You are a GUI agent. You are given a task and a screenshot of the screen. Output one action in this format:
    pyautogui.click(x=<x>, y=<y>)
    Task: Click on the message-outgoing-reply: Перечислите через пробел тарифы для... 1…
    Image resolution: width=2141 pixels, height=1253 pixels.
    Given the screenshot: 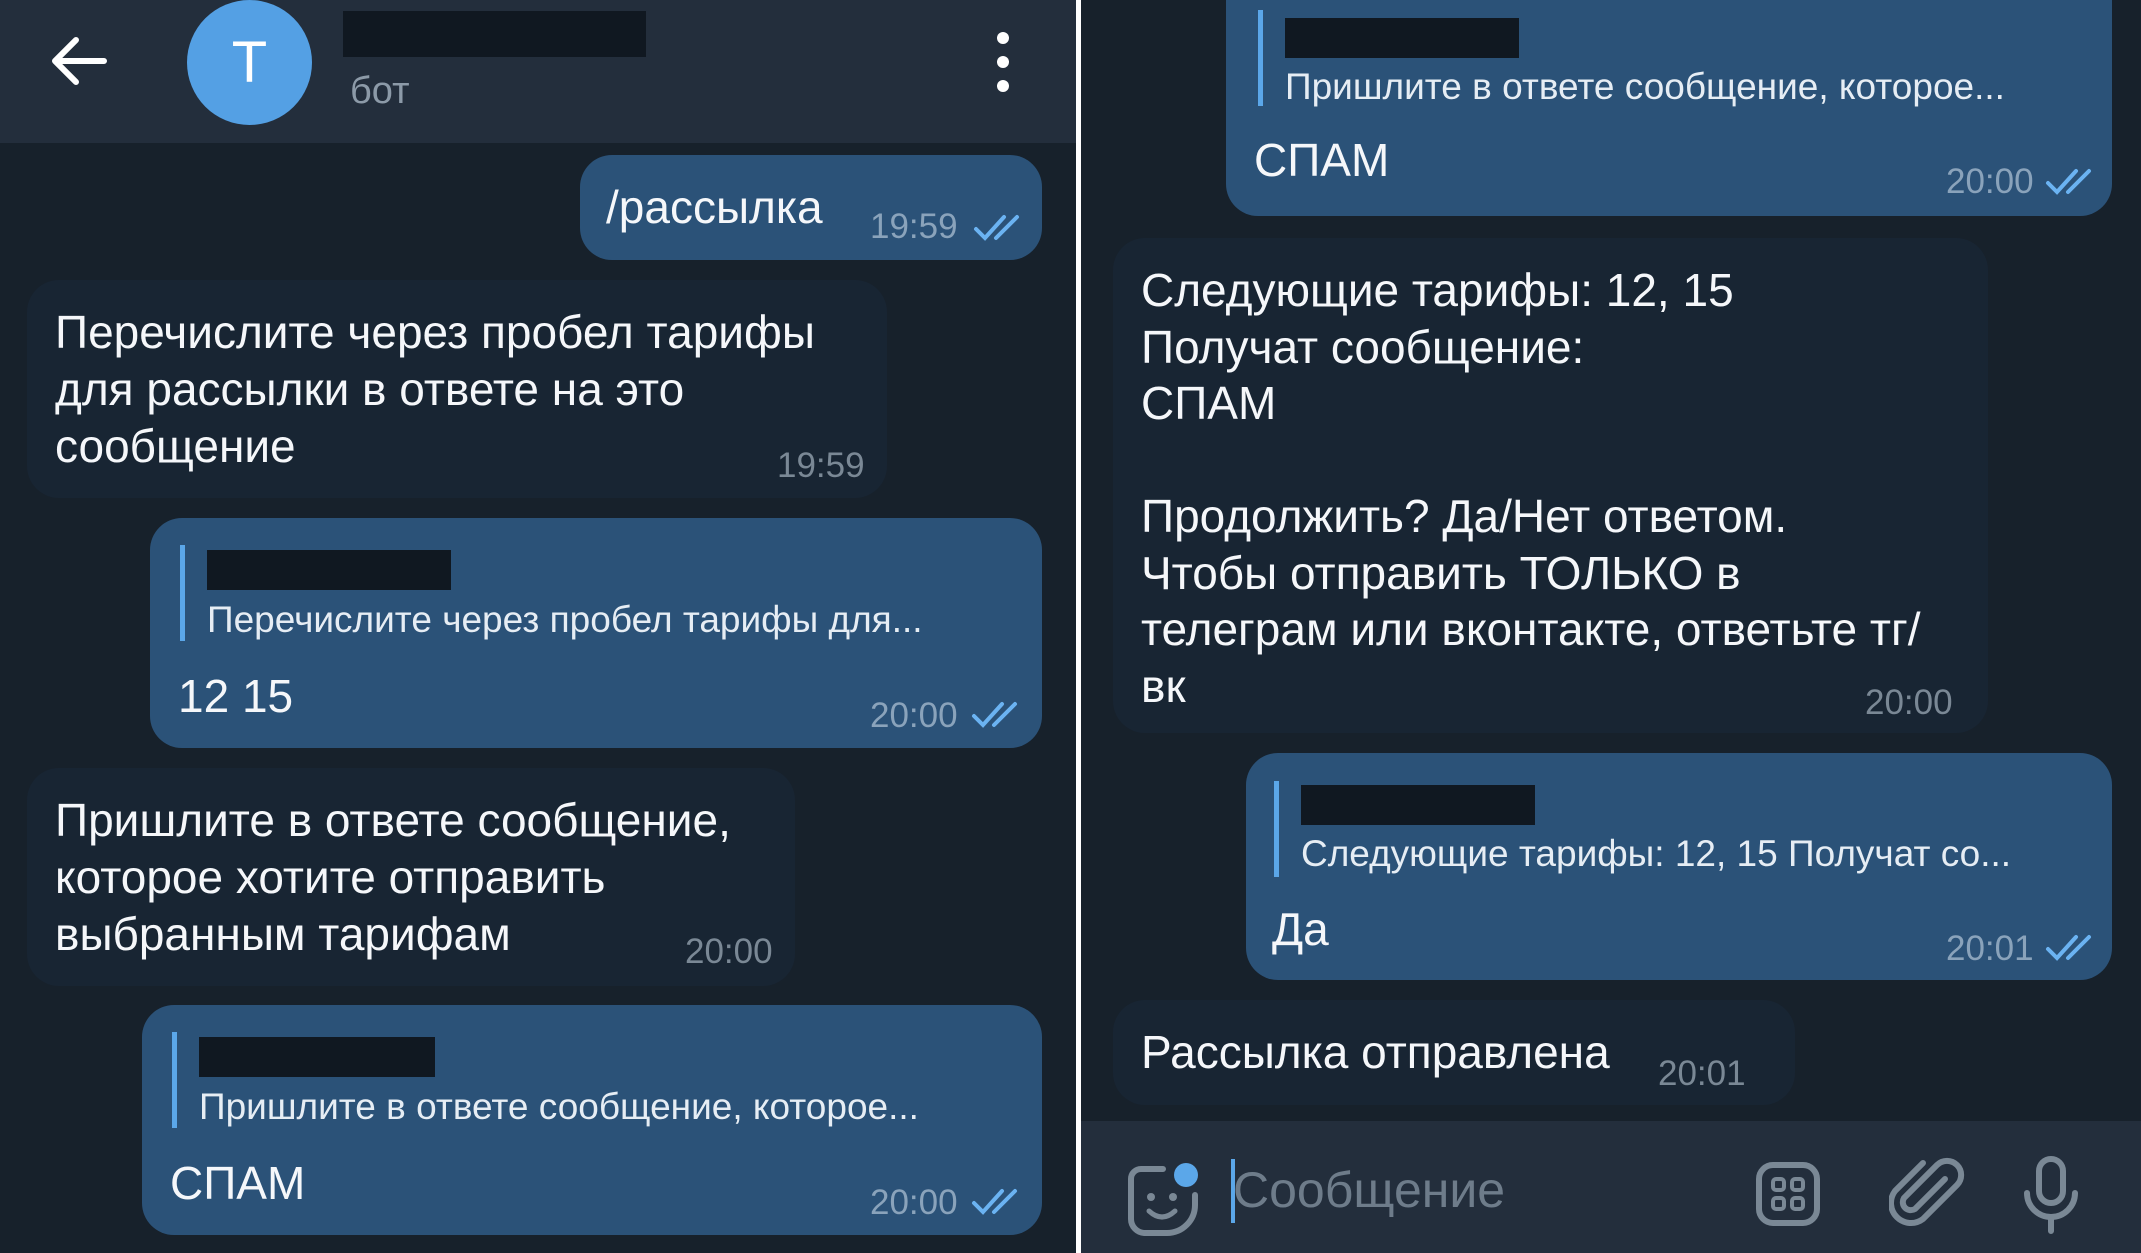 What is the action you would take?
    pyautogui.click(x=596, y=633)
    